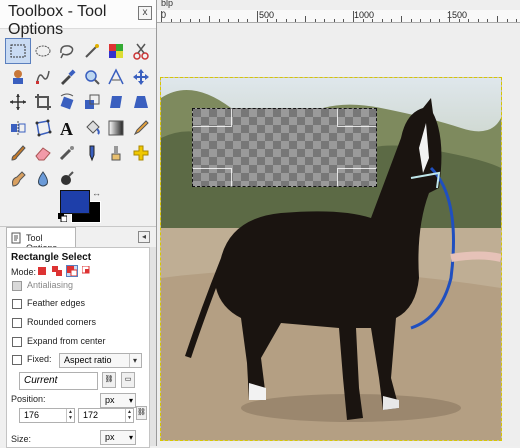 Image resolution: width=520 pixels, height=448 pixels. What do you see at coordinates (130, 437) in the screenshot?
I see `chevron-down-icon: ▾` at bounding box center [130, 437].